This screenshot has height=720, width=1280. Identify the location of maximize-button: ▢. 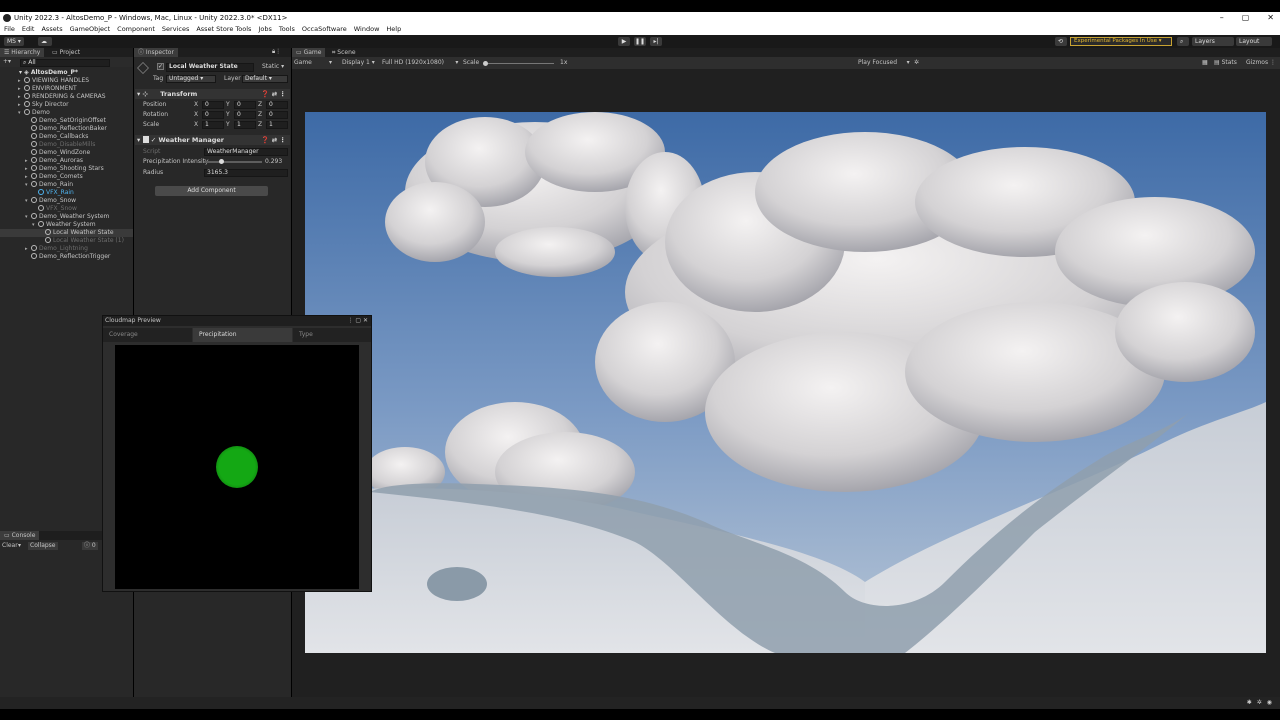
(1246, 18).